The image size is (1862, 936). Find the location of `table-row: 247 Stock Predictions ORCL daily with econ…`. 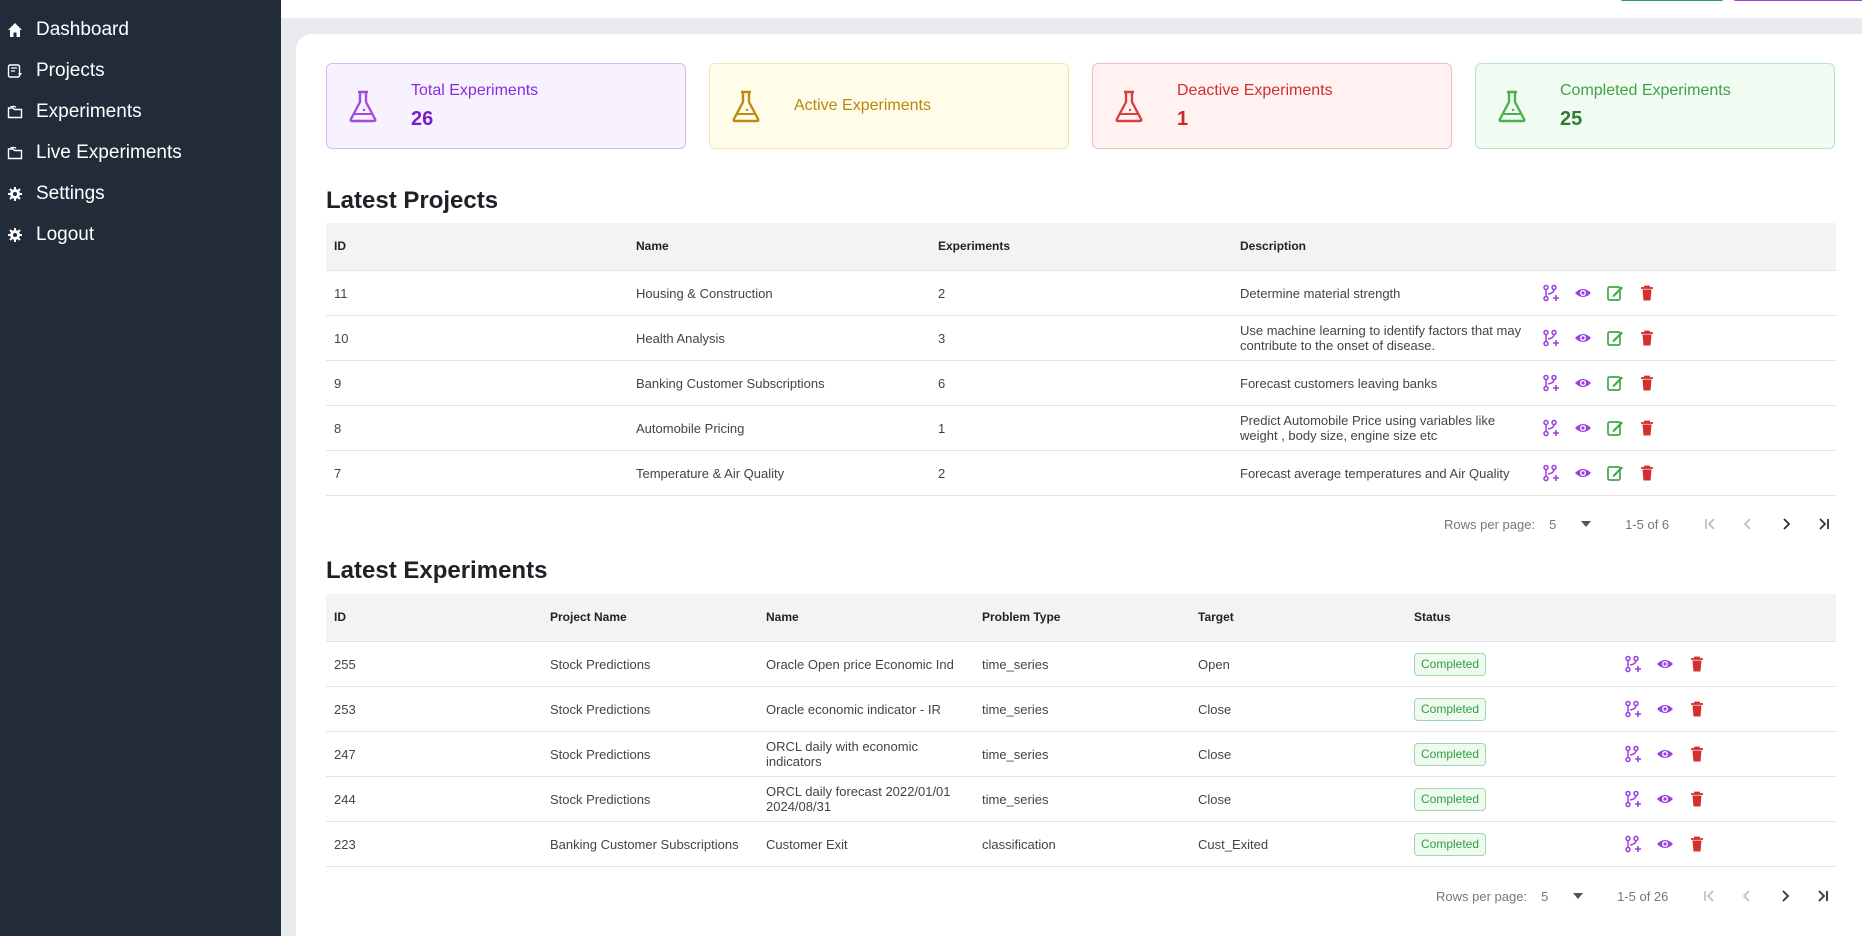

table-row: 247 Stock Predictions ORCL daily with econ… is located at coordinates (1081, 754).